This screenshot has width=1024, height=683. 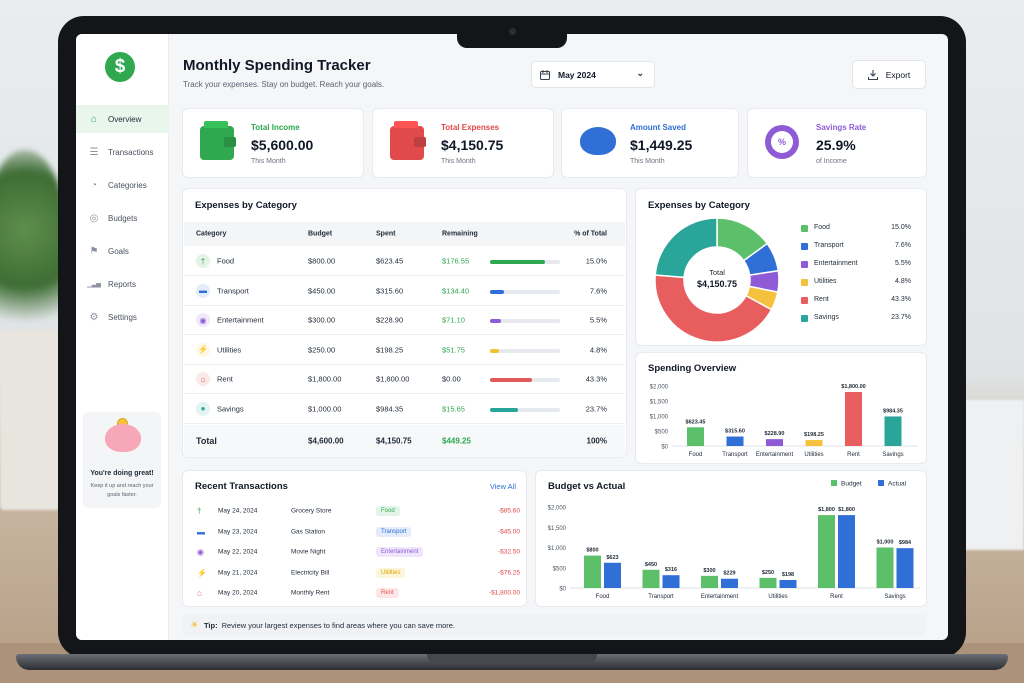 What do you see at coordinates (821, 299) in the screenshot?
I see `legend-label: Rent` at bounding box center [821, 299].